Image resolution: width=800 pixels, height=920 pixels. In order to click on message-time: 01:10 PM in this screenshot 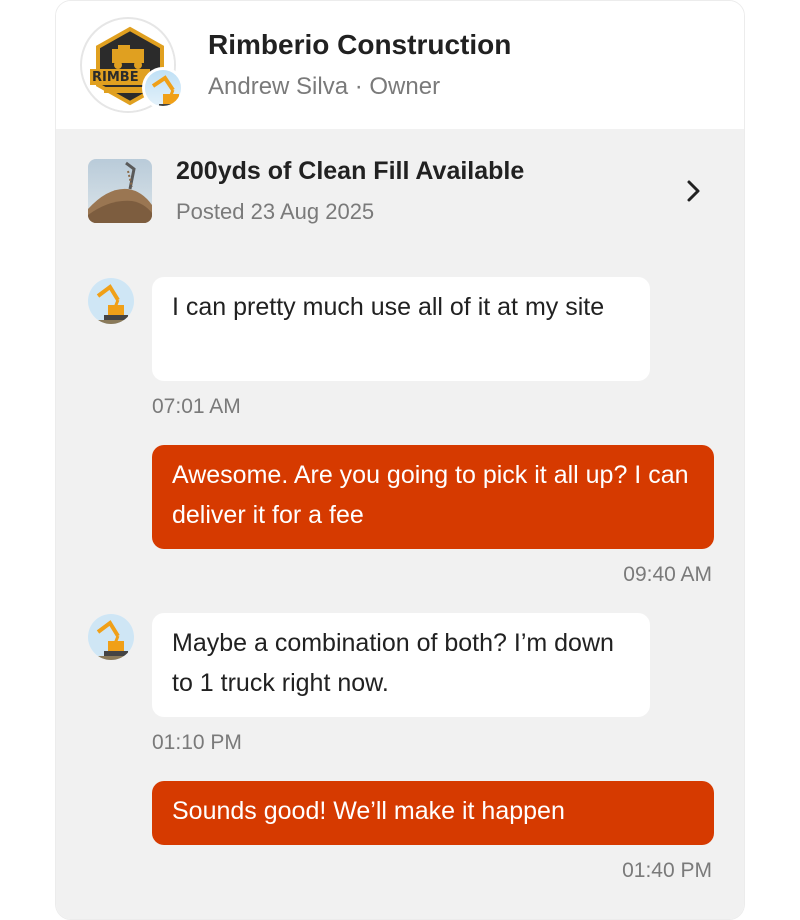, I will do `click(197, 742)`.